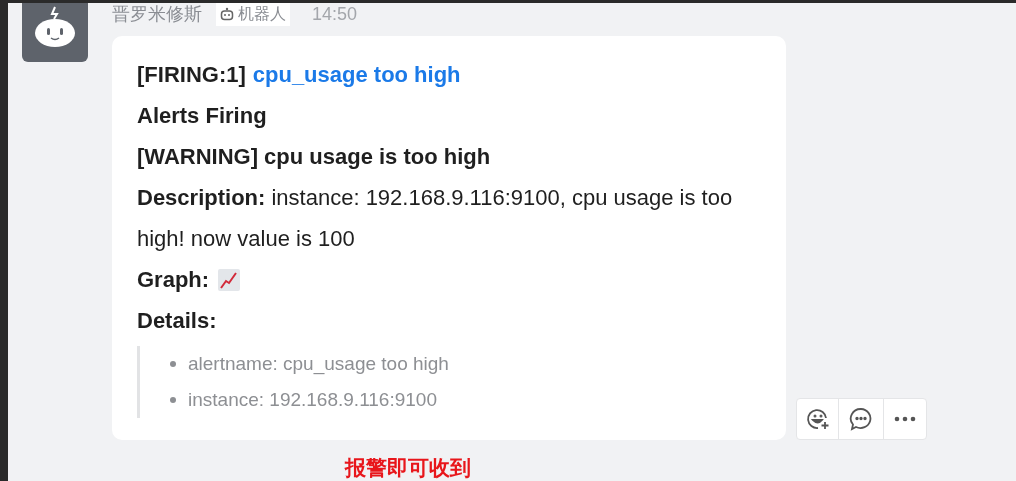 This screenshot has height=481, width=1016. I want to click on chart-increasing-icon, so click(229, 279).